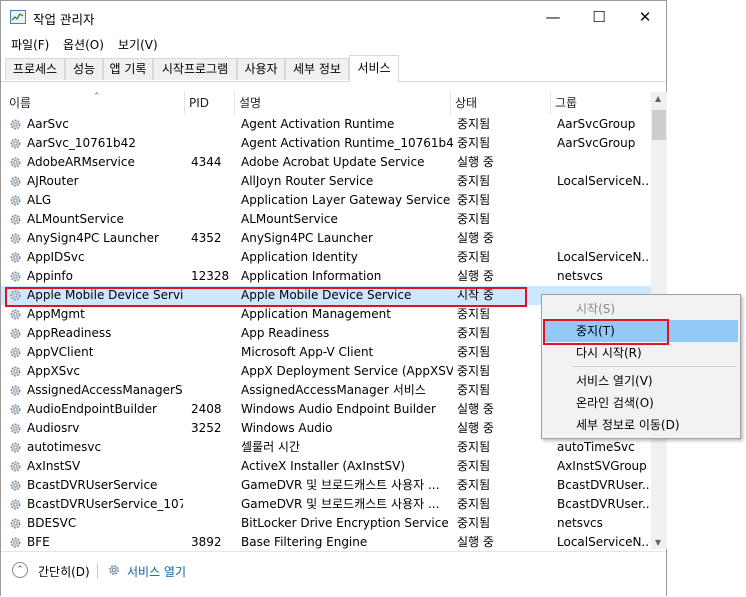 The width and height of the screenshot is (746, 597). What do you see at coordinates (206, 162) in the screenshot?
I see `cell-pid: 4344` at bounding box center [206, 162].